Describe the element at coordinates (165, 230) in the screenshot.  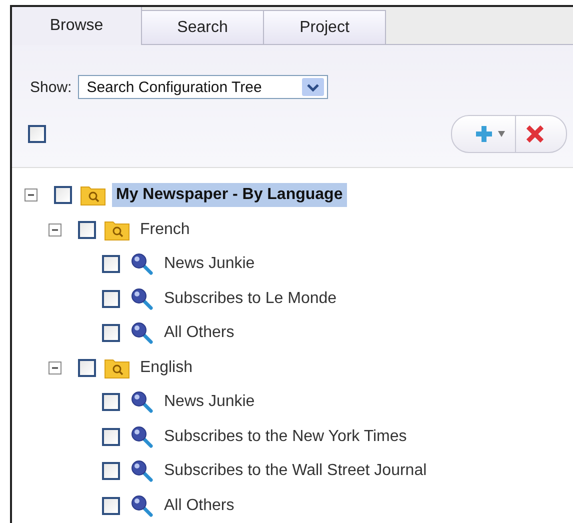
I see `tree-item: French` at that location.